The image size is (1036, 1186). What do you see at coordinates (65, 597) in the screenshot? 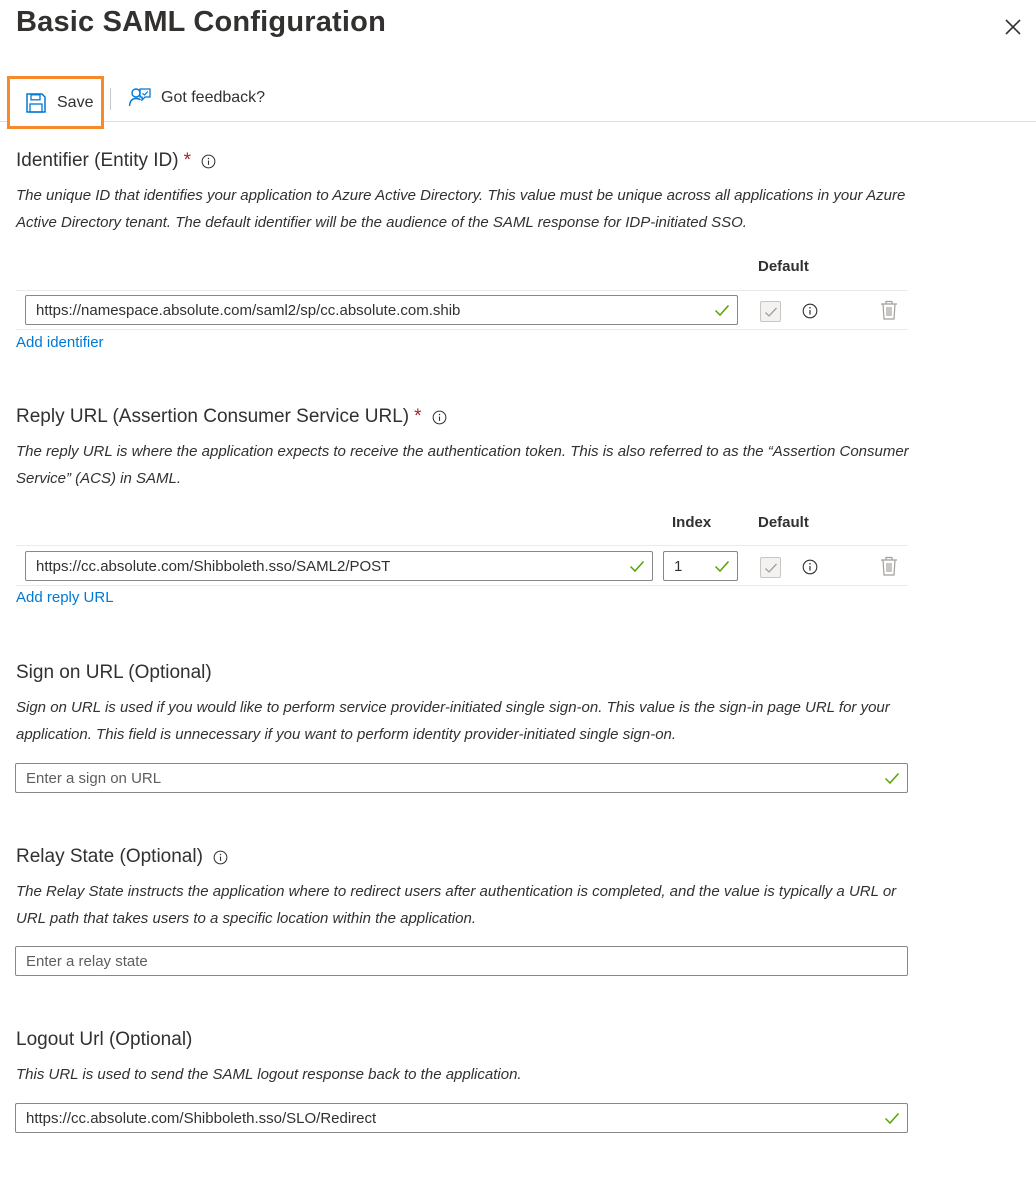
I see `add-reply-url-link: Add reply URL` at bounding box center [65, 597].